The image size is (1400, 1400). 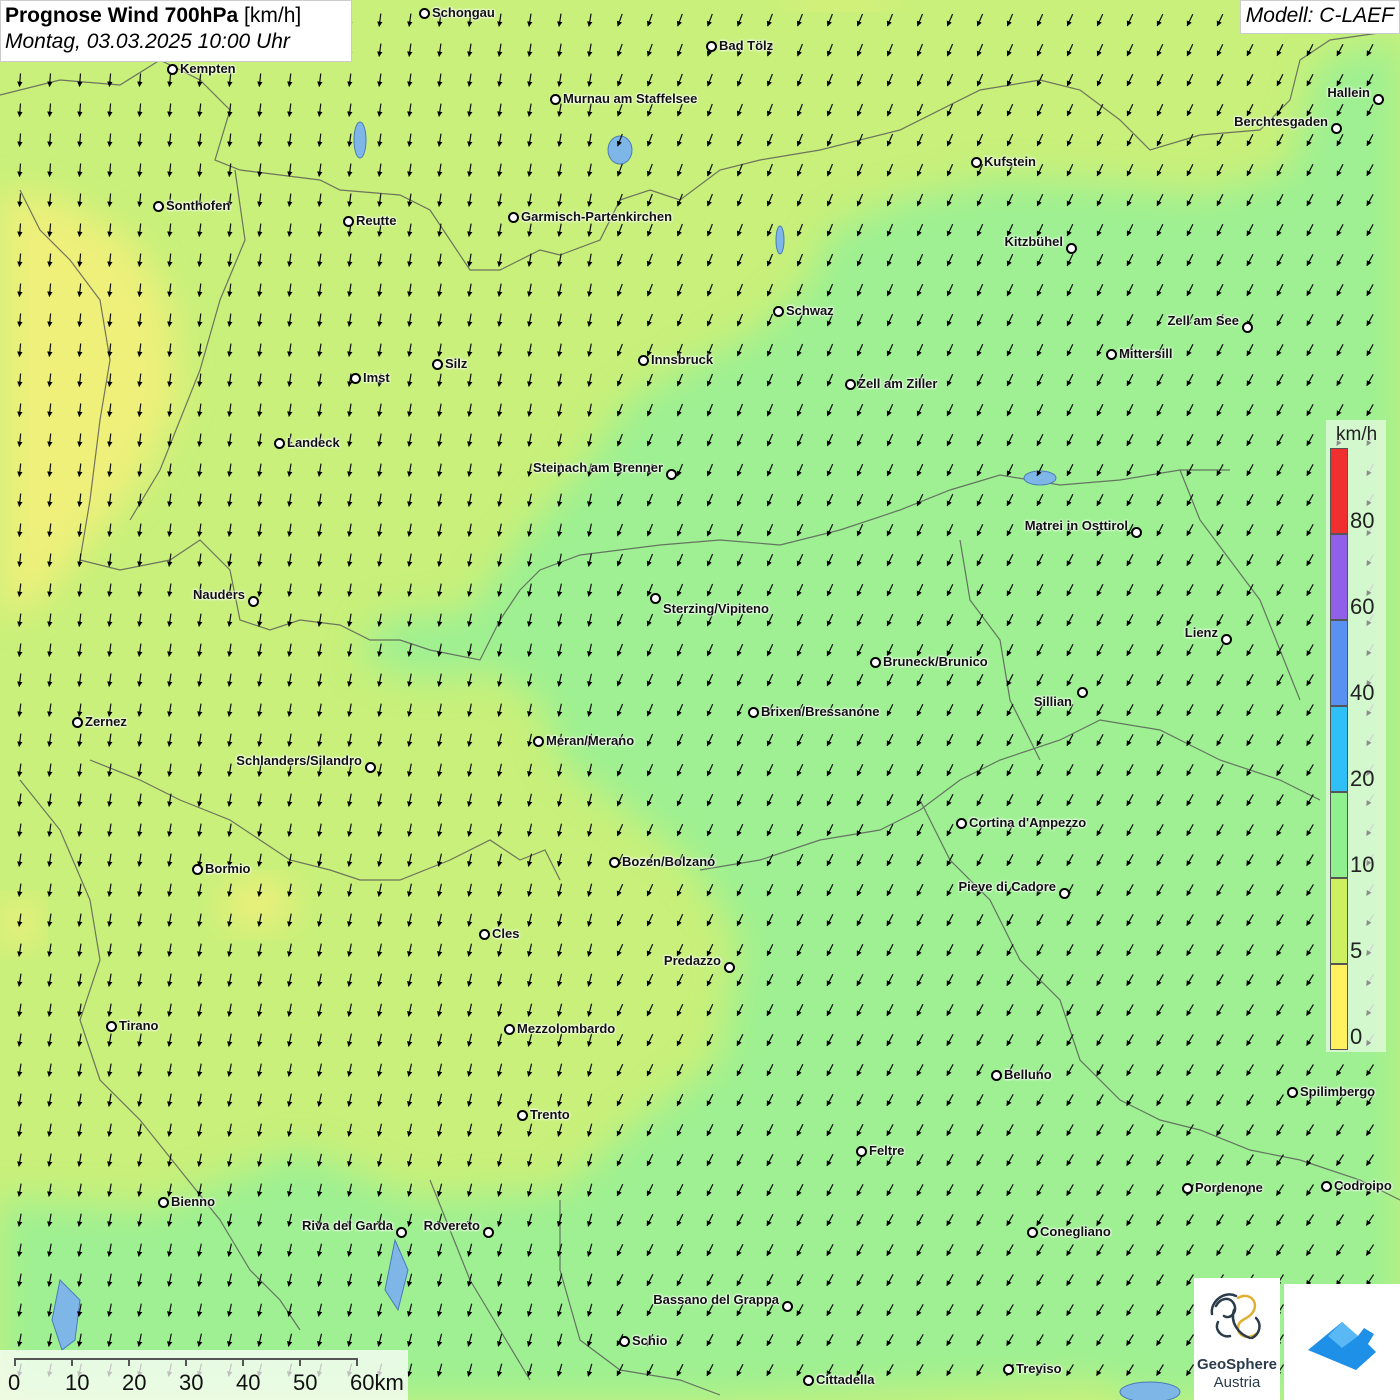 What do you see at coordinates (377, 1382) in the screenshot?
I see `scale-label: 60km` at bounding box center [377, 1382].